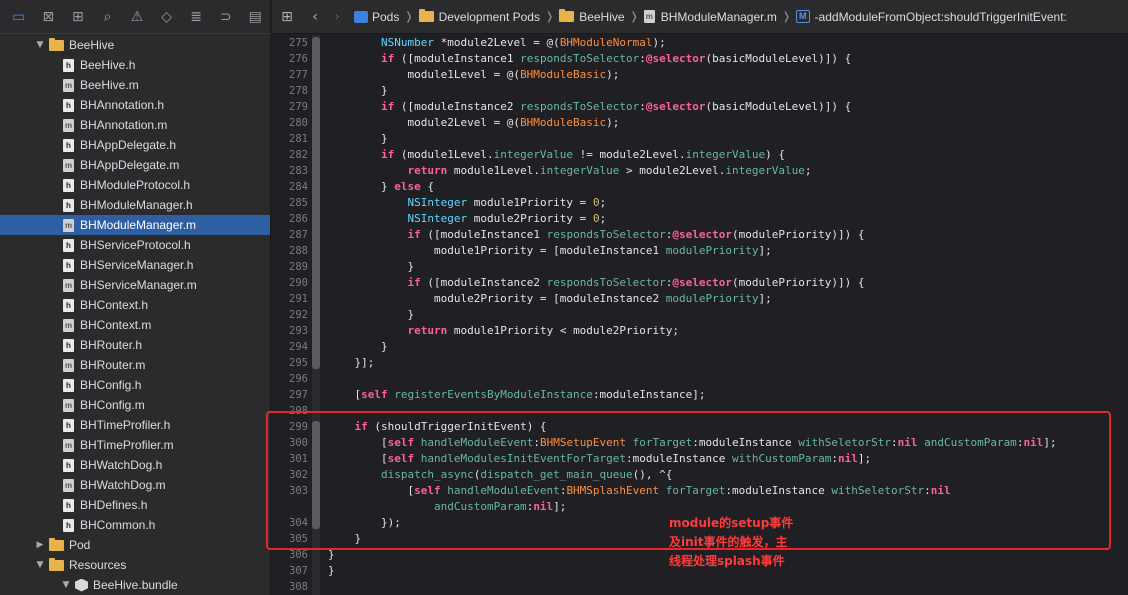 The height and width of the screenshot is (595, 1128). Describe the element at coordinates (775, 154) in the screenshot. I see `code-token: ) {` at that location.